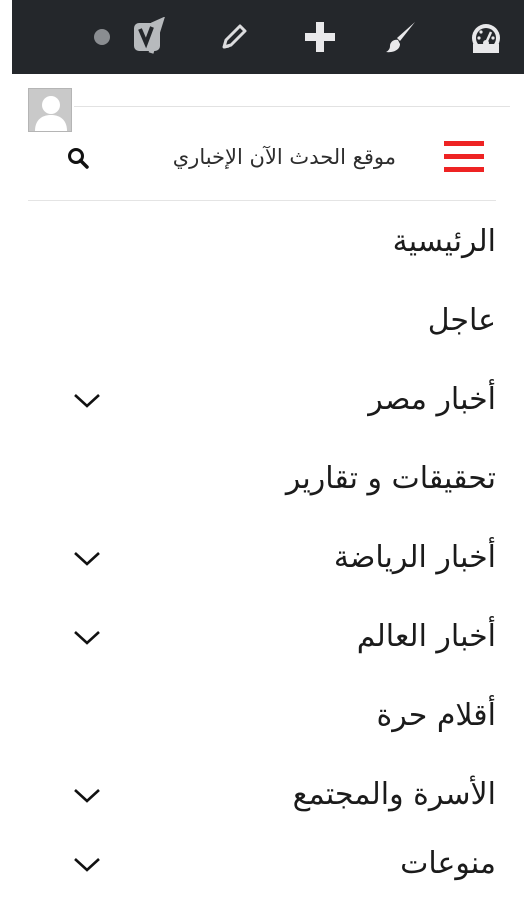 Image resolution: width=524 pixels, height=900 pixels. I want to click on menu-item-home: الرئيسية, so click(262, 242).